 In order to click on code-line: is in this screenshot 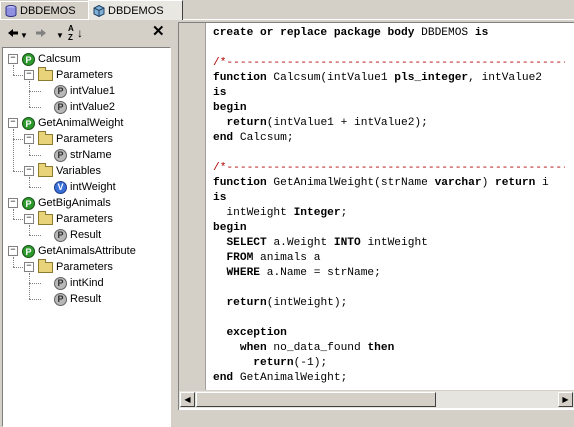, I will do `click(389, 93)`.